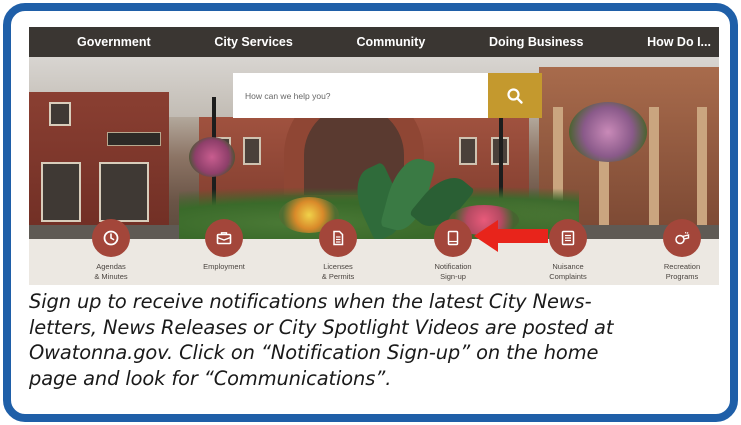  Describe the element at coordinates (224, 266) in the screenshot. I see `quick-link-label: Employment` at that location.